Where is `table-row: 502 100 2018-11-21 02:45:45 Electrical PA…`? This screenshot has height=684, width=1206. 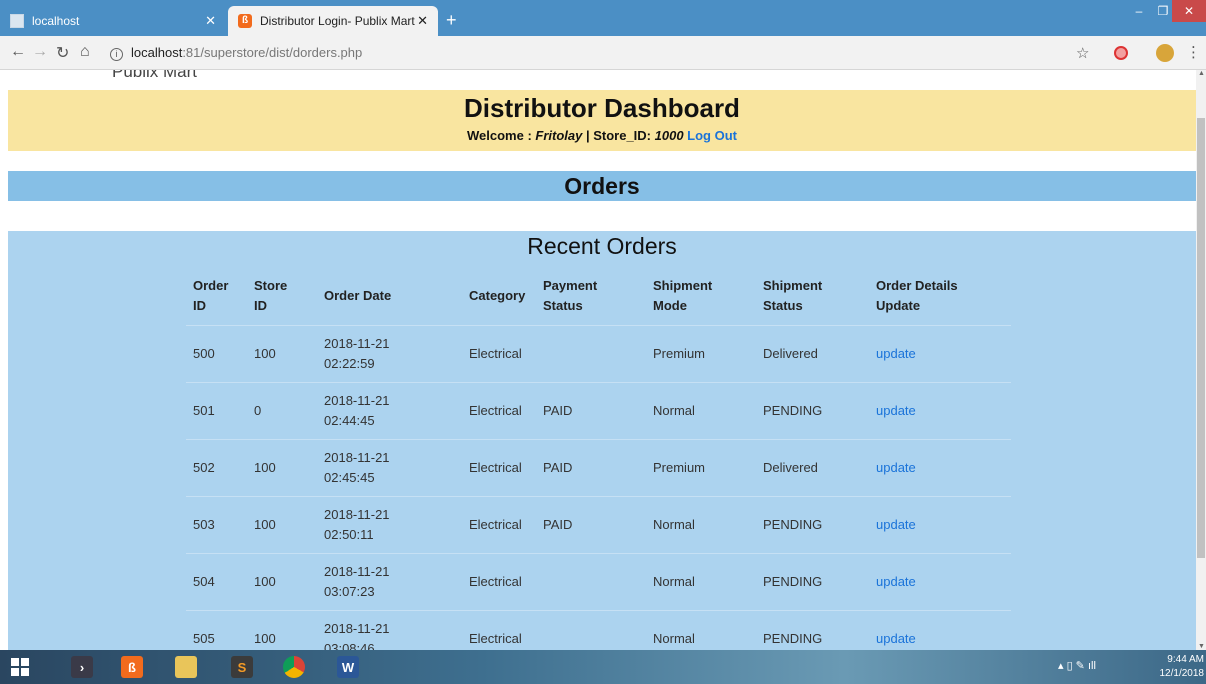
table-row: 502 100 2018-11-21 02:45:45 Electrical PA… is located at coordinates (598, 468).